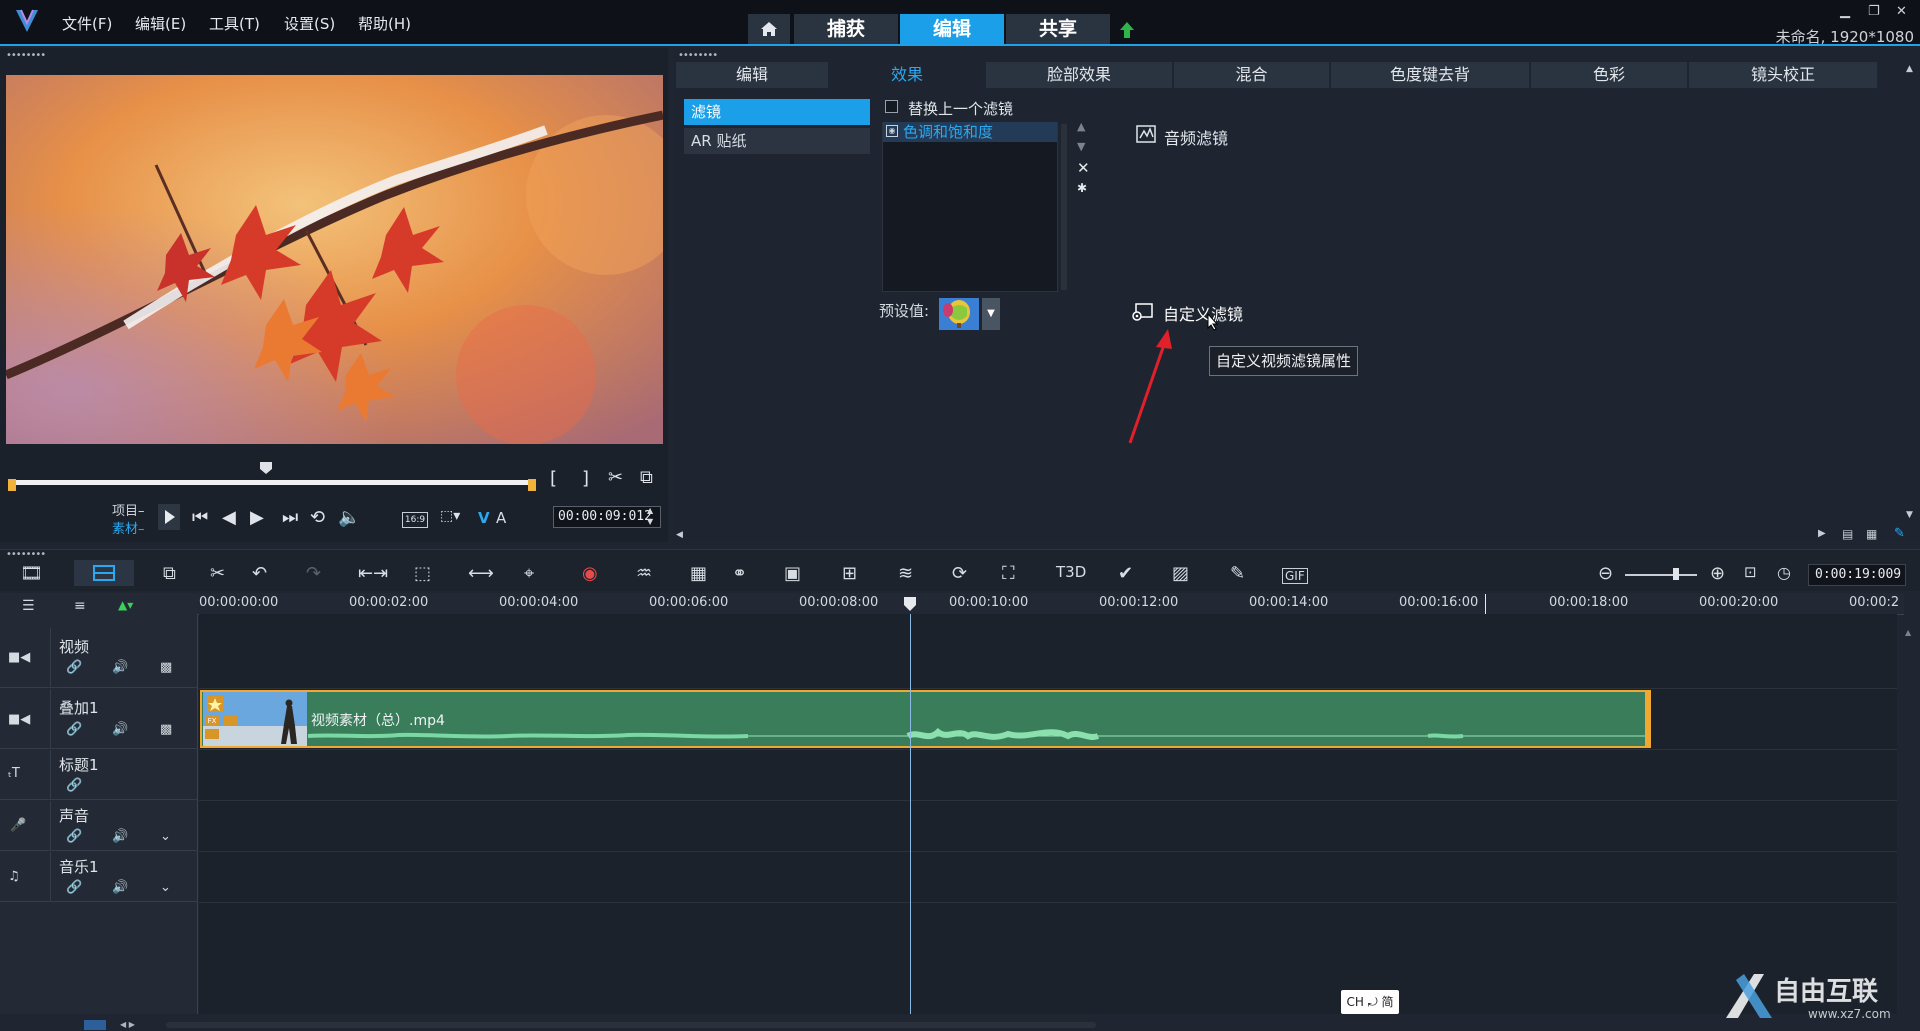 This screenshot has width=1920, height=1031. Describe the element at coordinates (1909, 515) in the screenshot. I see `panel-scroll-down: ▼` at that location.